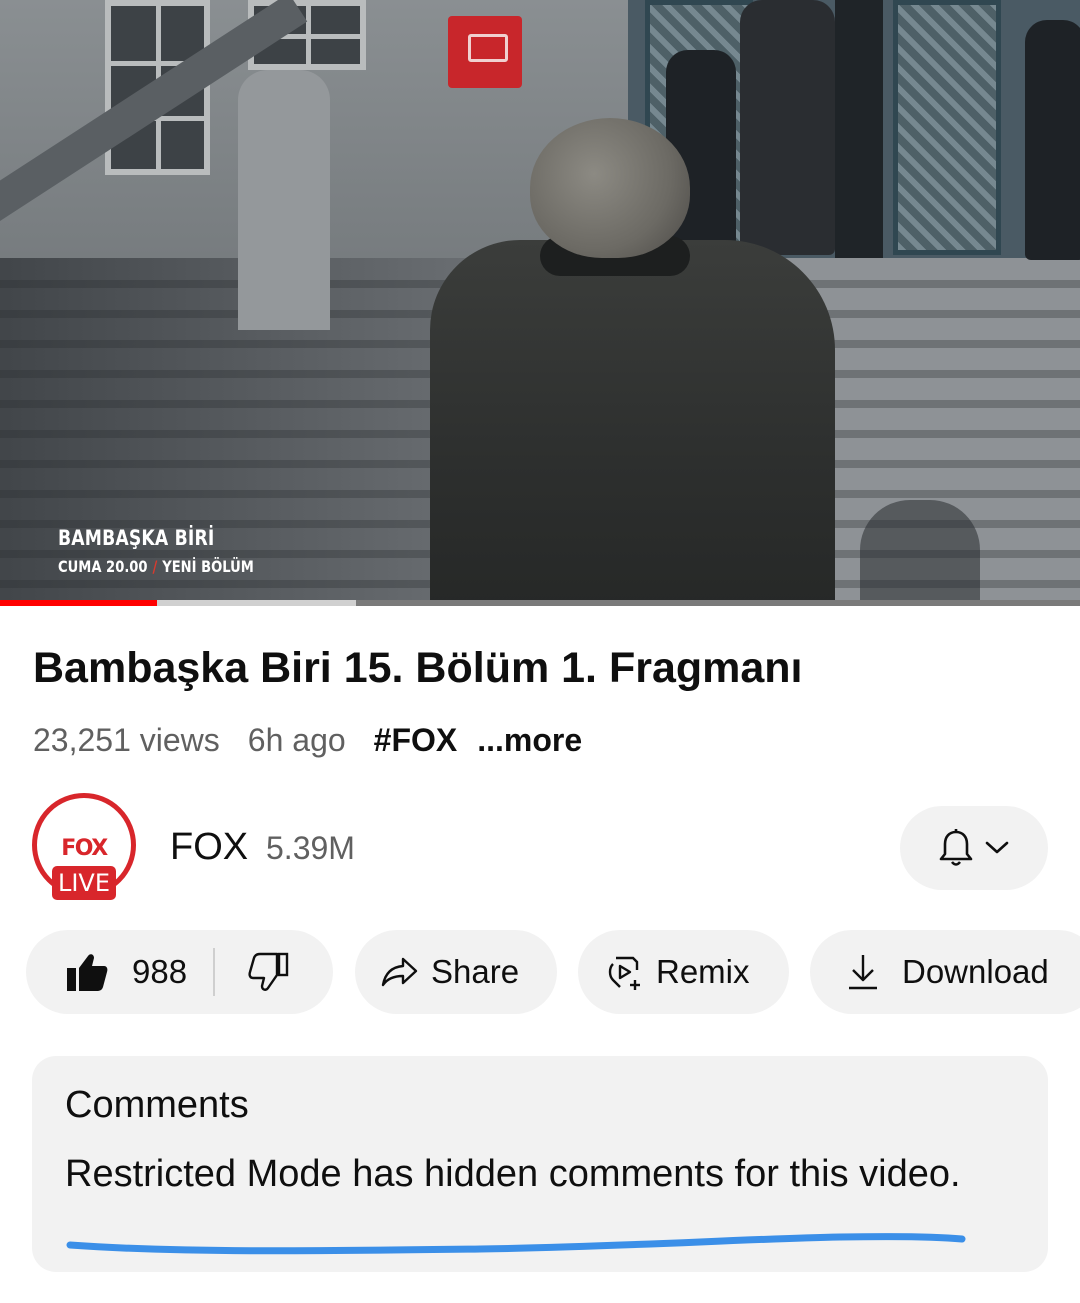 This screenshot has height=1303, width=1080. What do you see at coordinates (516, 1244) in the screenshot?
I see `underline-annotation` at bounding box center [516, 1244].